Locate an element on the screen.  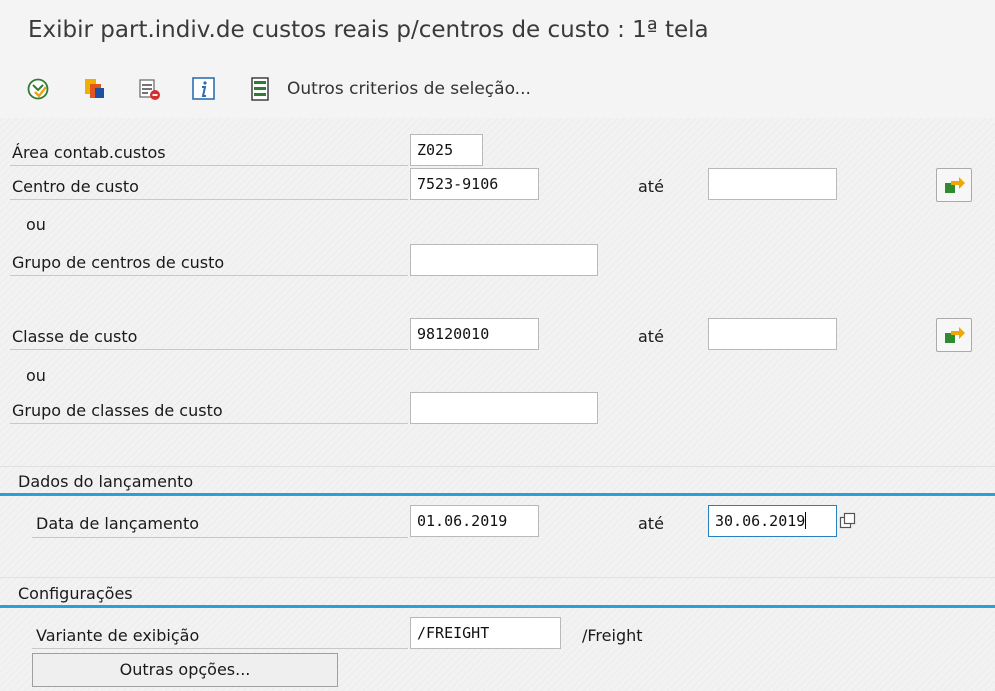
posting-section-accent-line is located at coordinates (497, 494).